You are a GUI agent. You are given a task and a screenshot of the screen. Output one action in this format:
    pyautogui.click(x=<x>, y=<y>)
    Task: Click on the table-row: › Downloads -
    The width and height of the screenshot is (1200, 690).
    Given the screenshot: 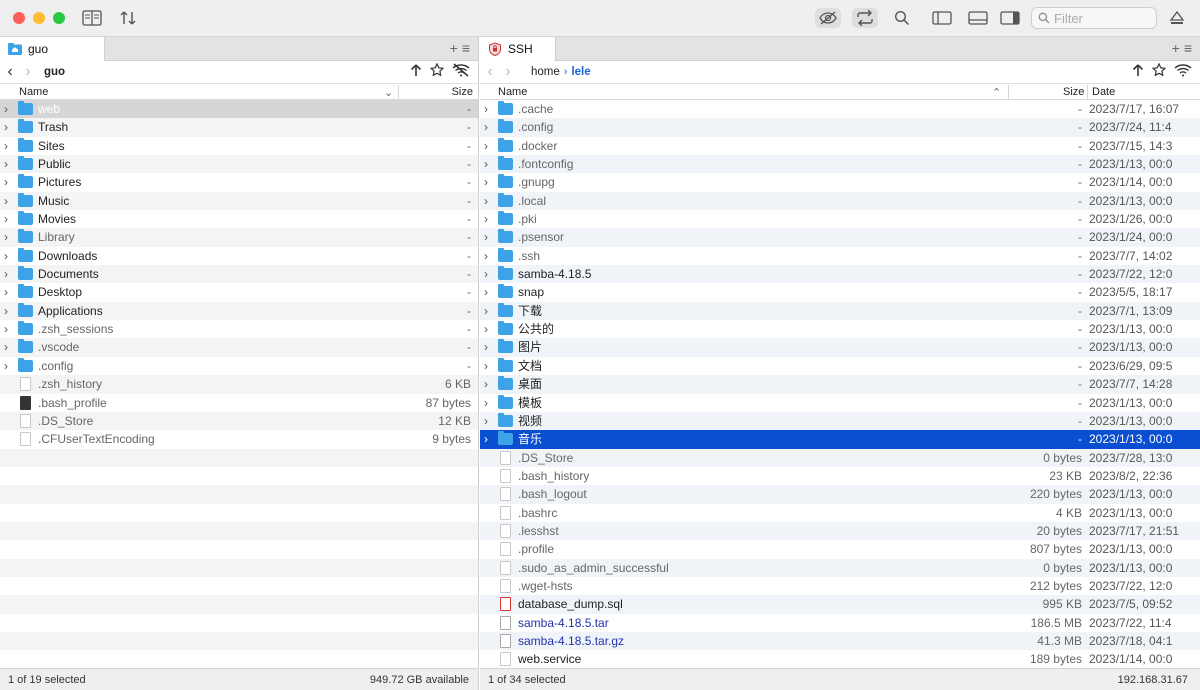 What is the action you would take?
    pyautogui.click(x=239, y=256)
    